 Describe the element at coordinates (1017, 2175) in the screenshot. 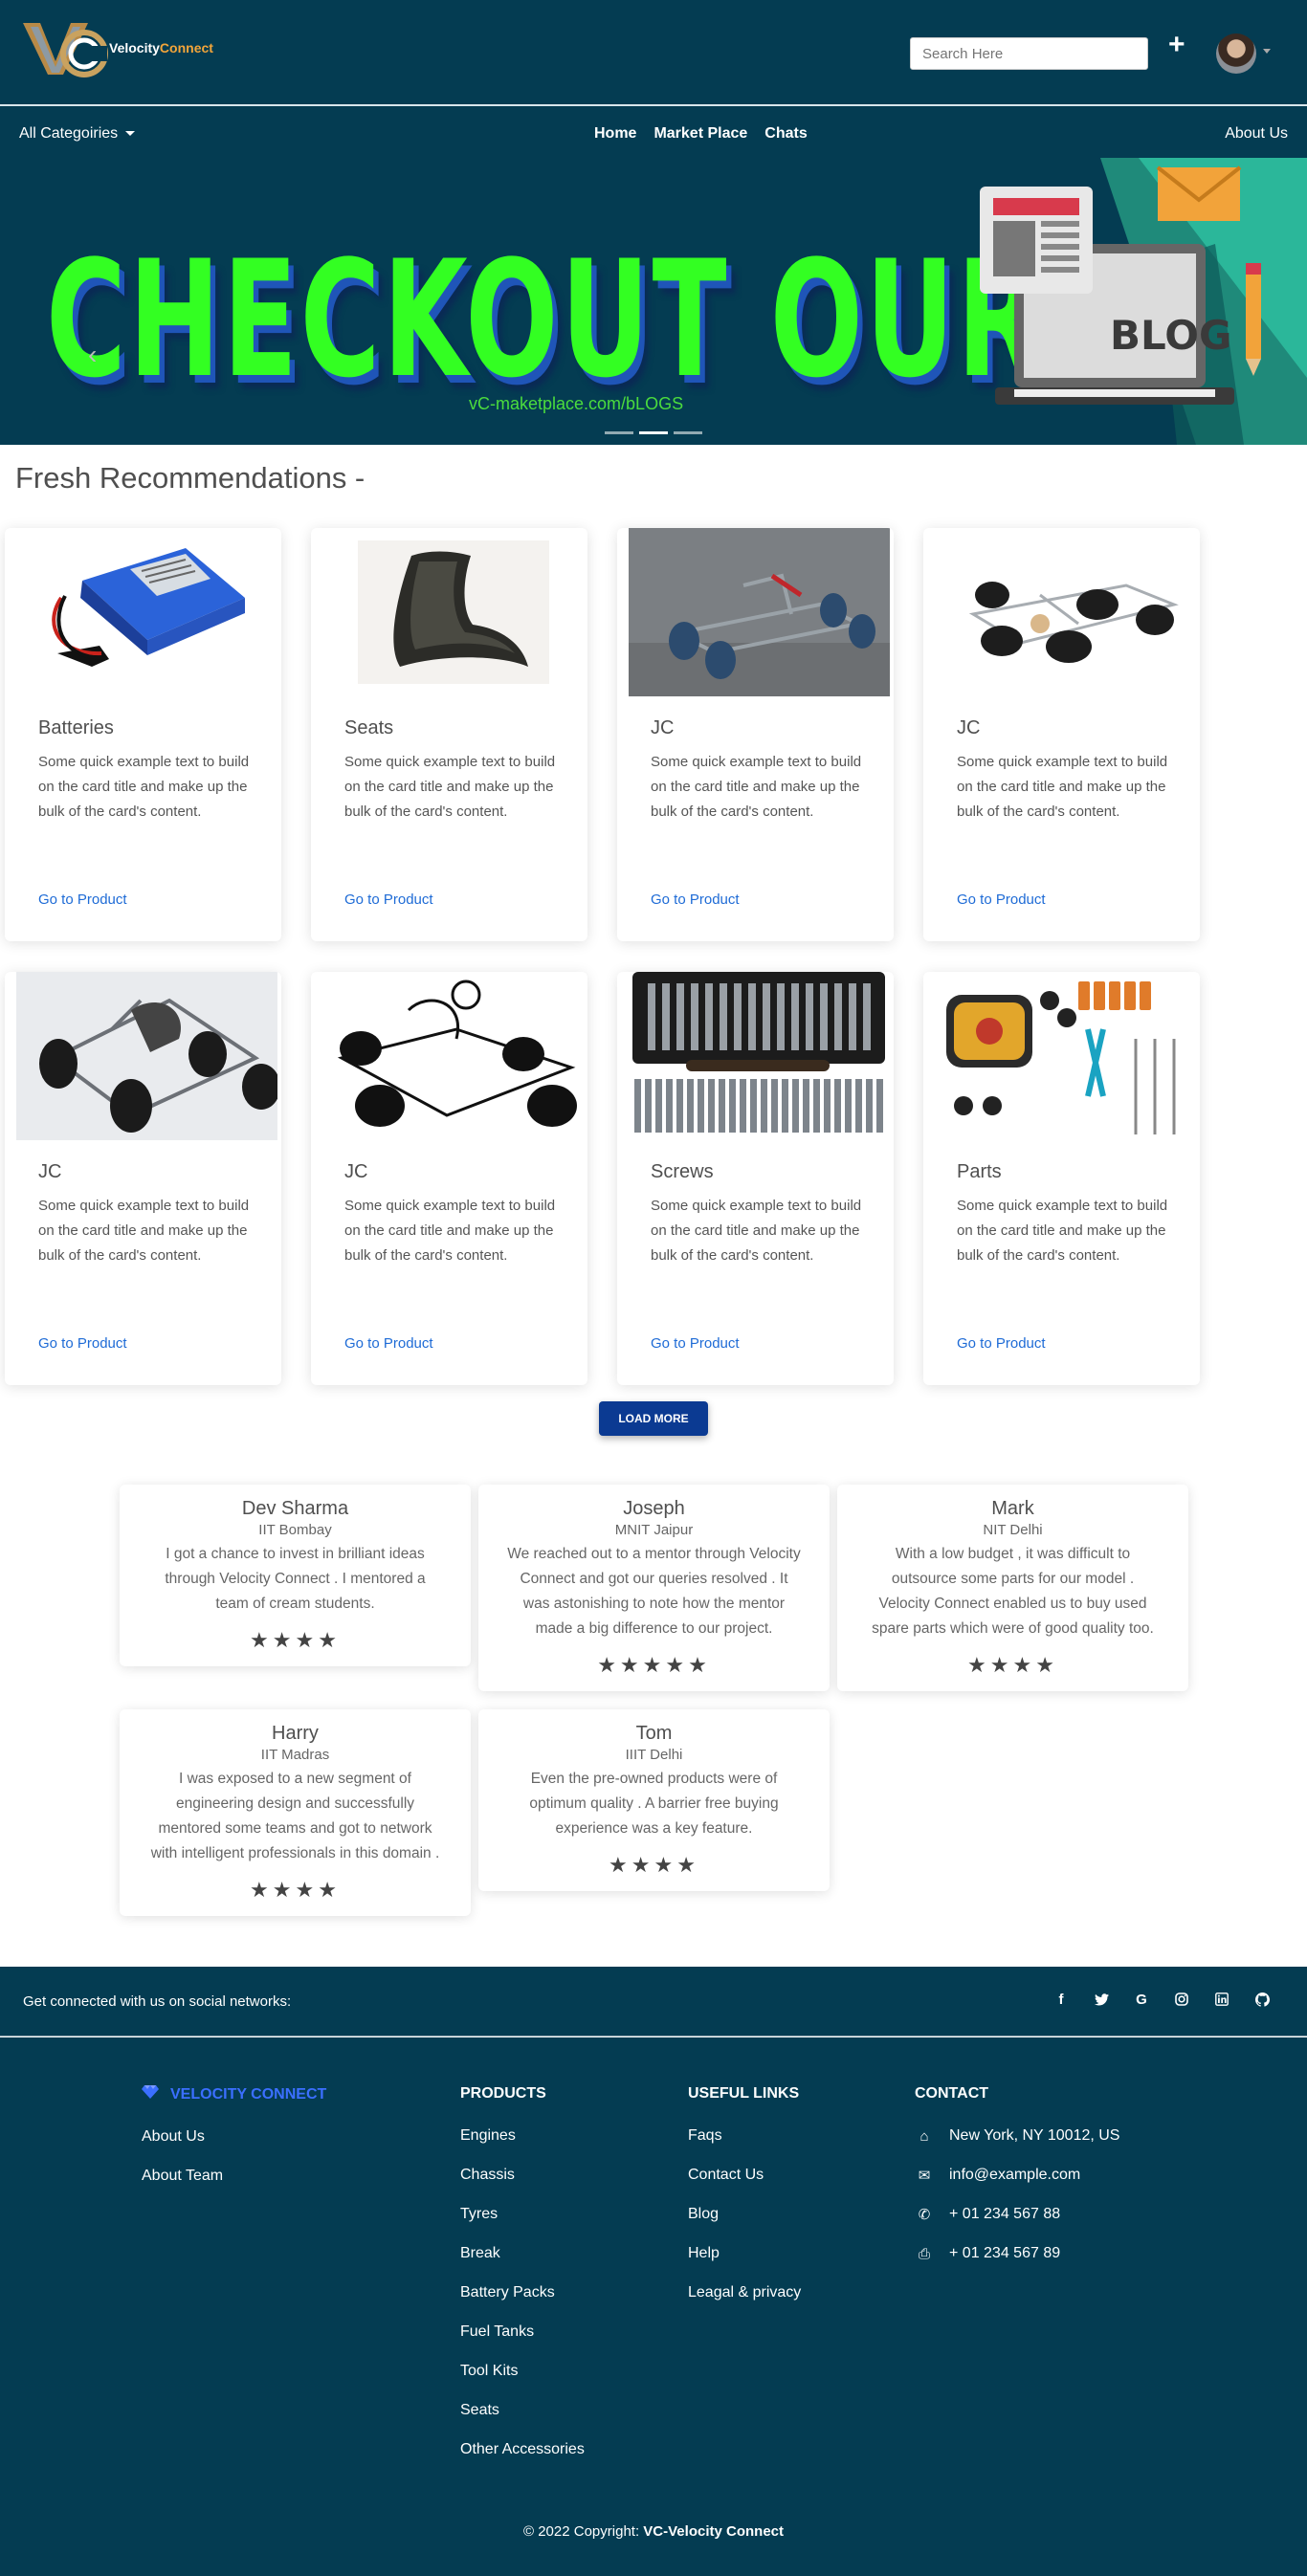

I see `contact-email: ✉ info@example.com` at that location.